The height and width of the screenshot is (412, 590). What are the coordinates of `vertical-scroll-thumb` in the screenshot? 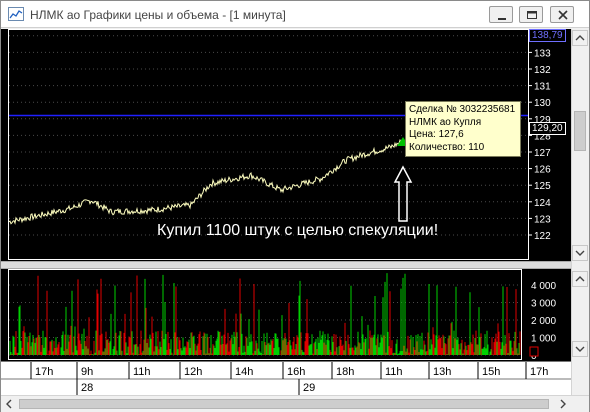 It's located at (580, 131).